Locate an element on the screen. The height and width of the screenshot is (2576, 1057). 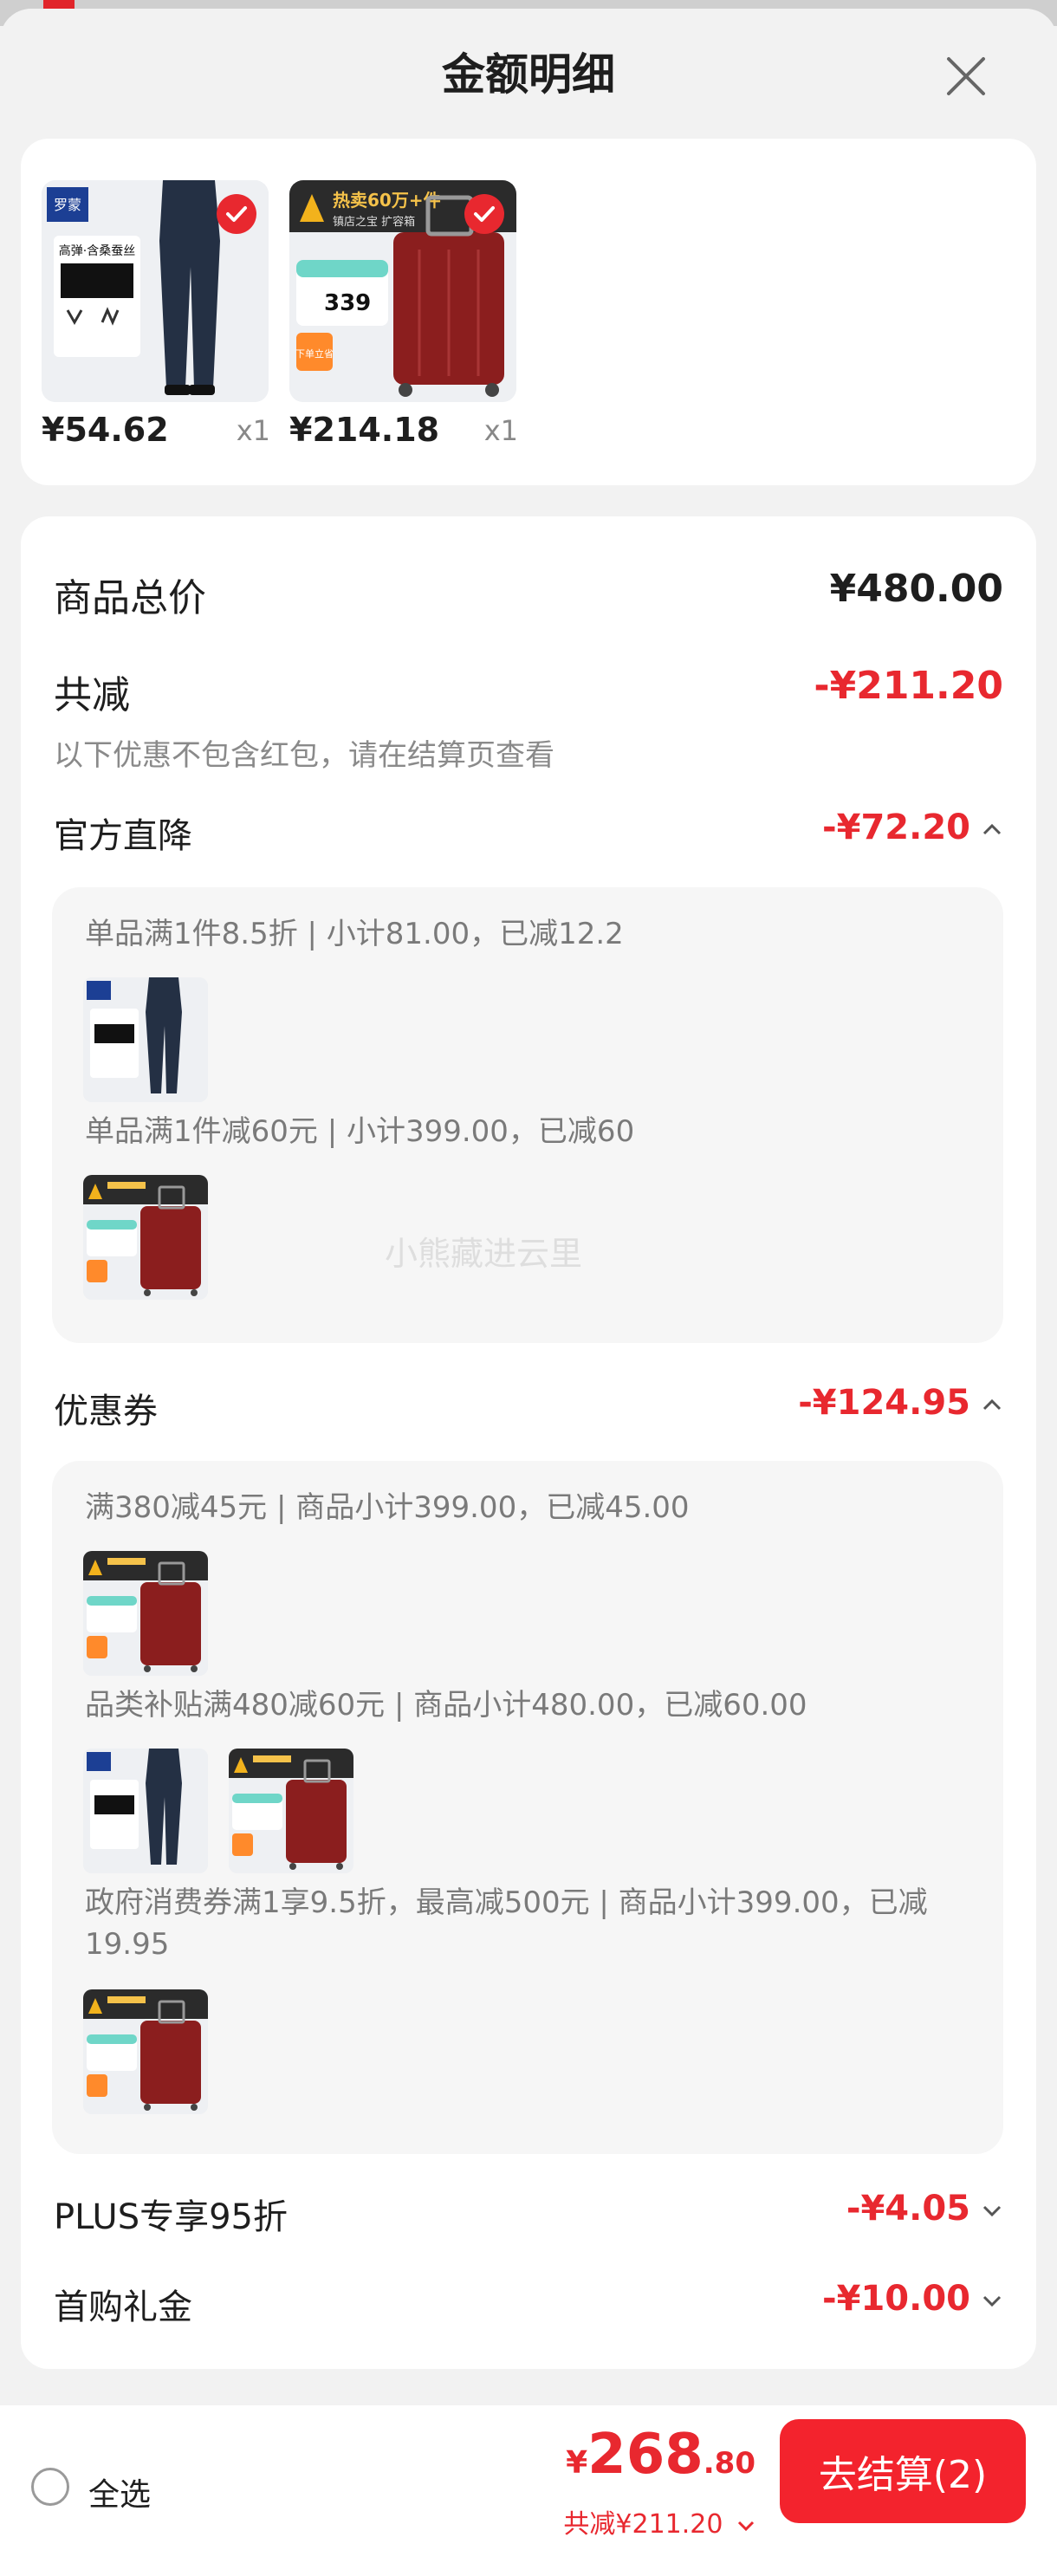
discount-rule: 满380减45元 | 商品小计399.00，已减45.00 is located at coordinates (387, 1508).